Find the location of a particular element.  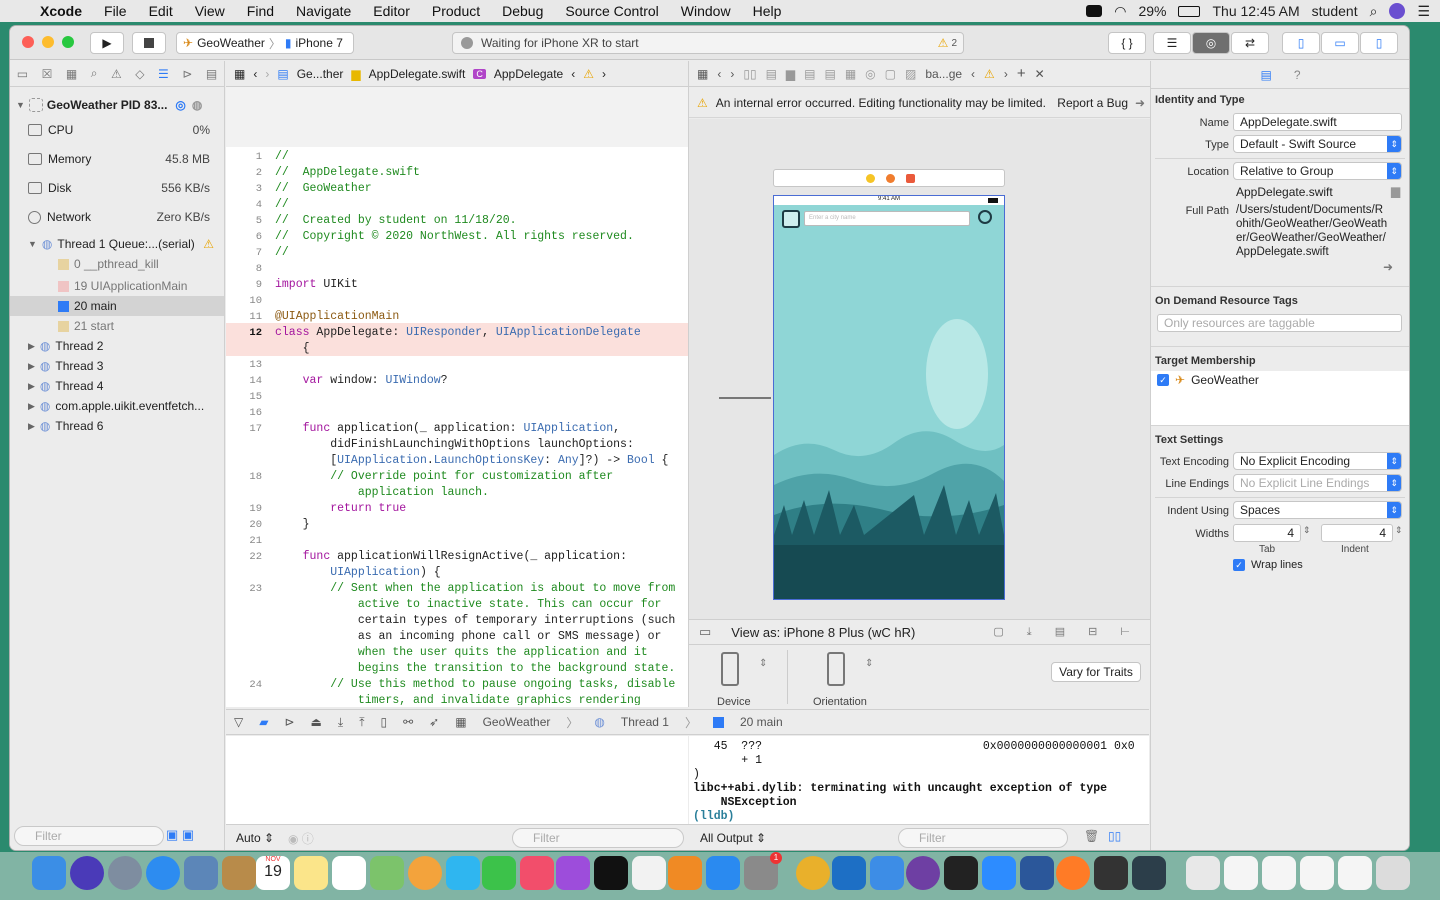

warning-icon: ⚠ is located at coordinates (943, 43).